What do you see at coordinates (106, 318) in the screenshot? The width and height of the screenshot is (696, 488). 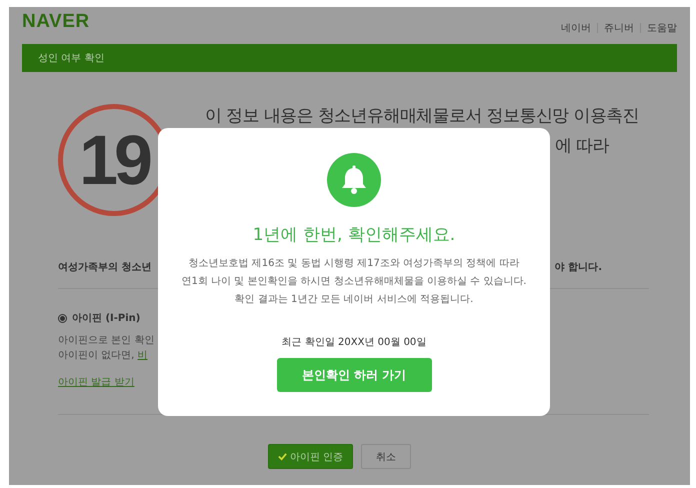 I see `radio-label: 아이핀 (I-Pin)` at bounding box center [106, 318].